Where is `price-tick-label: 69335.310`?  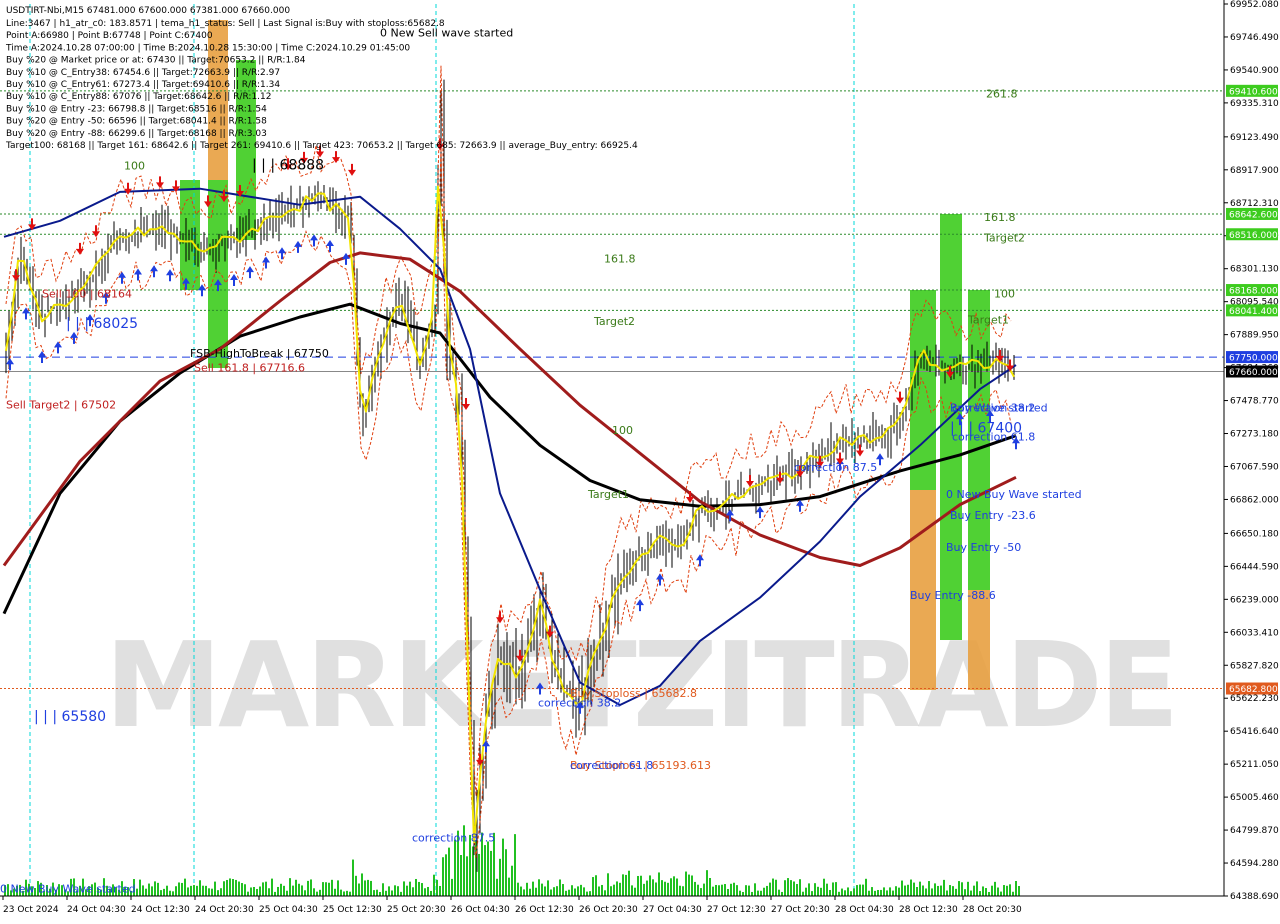 price-tick-label: 69335.310 is located at coordinates (1254, 104).